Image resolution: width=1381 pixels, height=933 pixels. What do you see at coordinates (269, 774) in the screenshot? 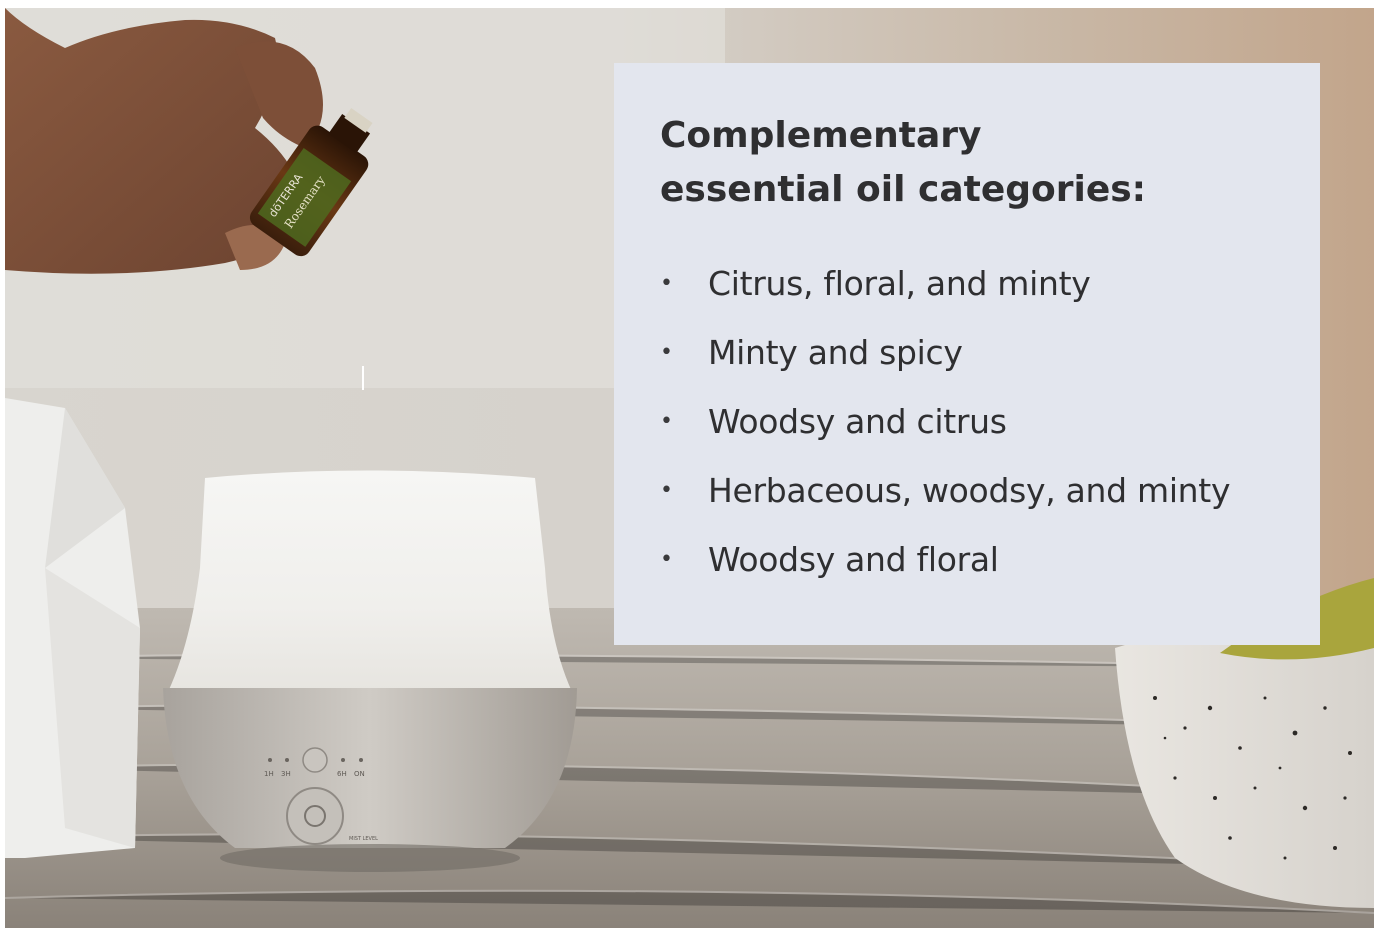
I see `timer-1h-label: 1H` at bounding box center [269, 774].